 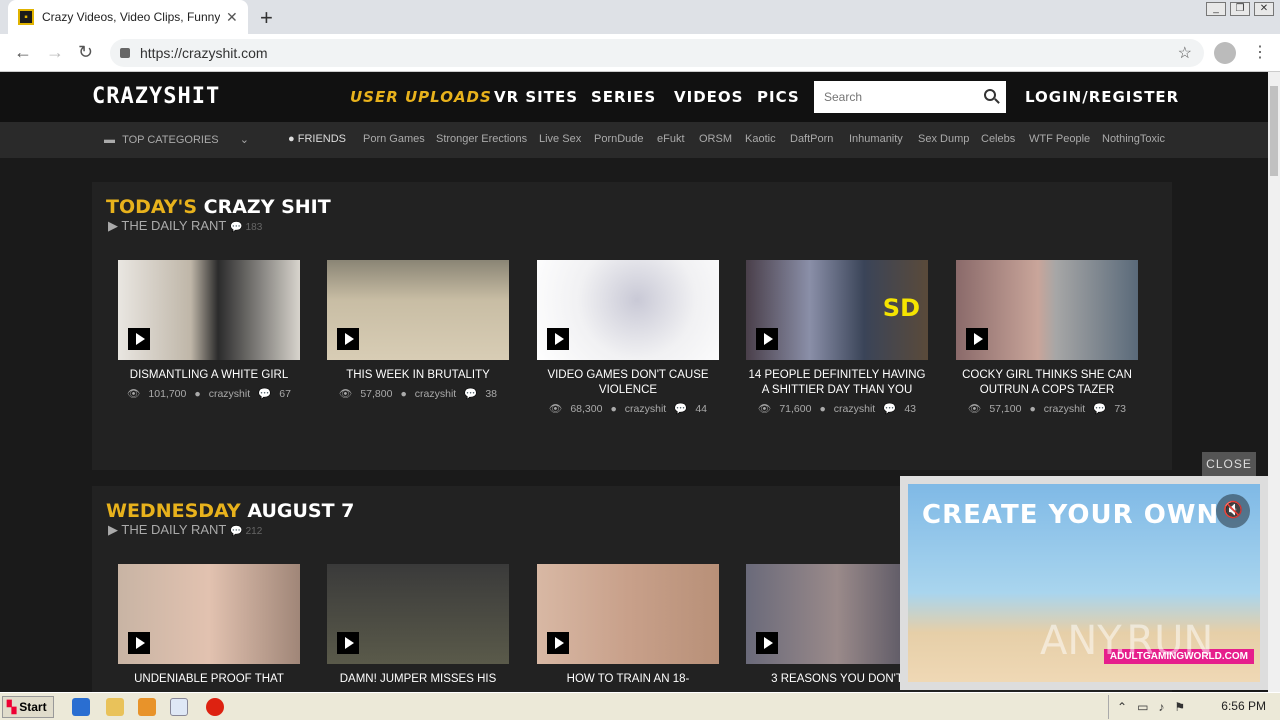 I want to click on comment-icon: 💬, so click(x=681, y=409).